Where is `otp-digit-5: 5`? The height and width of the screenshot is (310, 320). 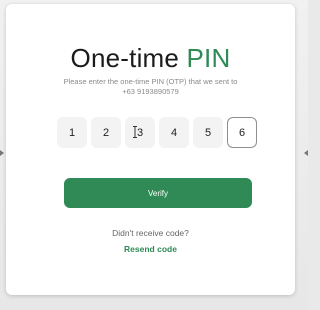
otp-digit-5: 5 is located at coordinates (208, 132).